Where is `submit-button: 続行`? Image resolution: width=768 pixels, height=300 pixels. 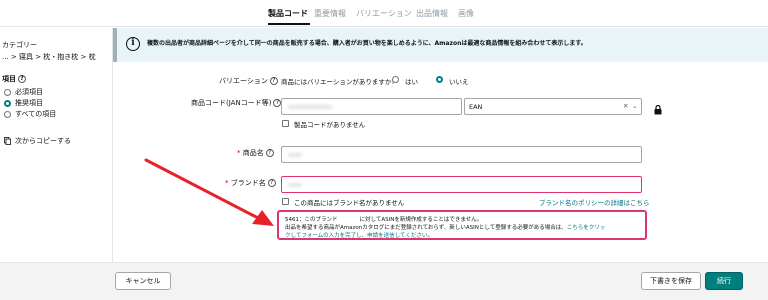
submit-button: 続行 is located at coordinates (724, 281).